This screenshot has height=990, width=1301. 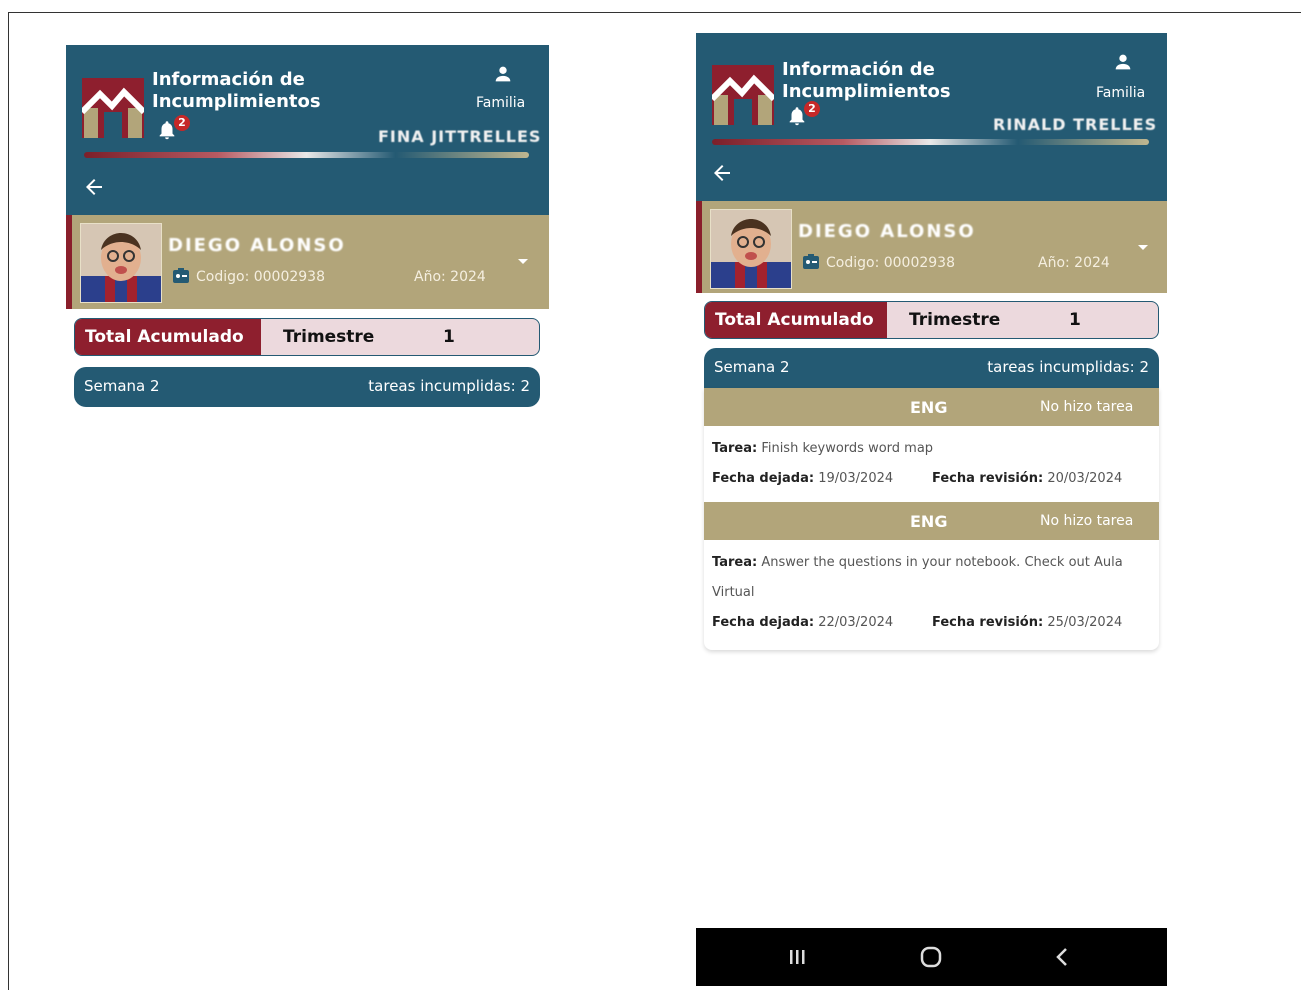 I want to click on due-date: 19/03/2024, so click(x=856, y=478).